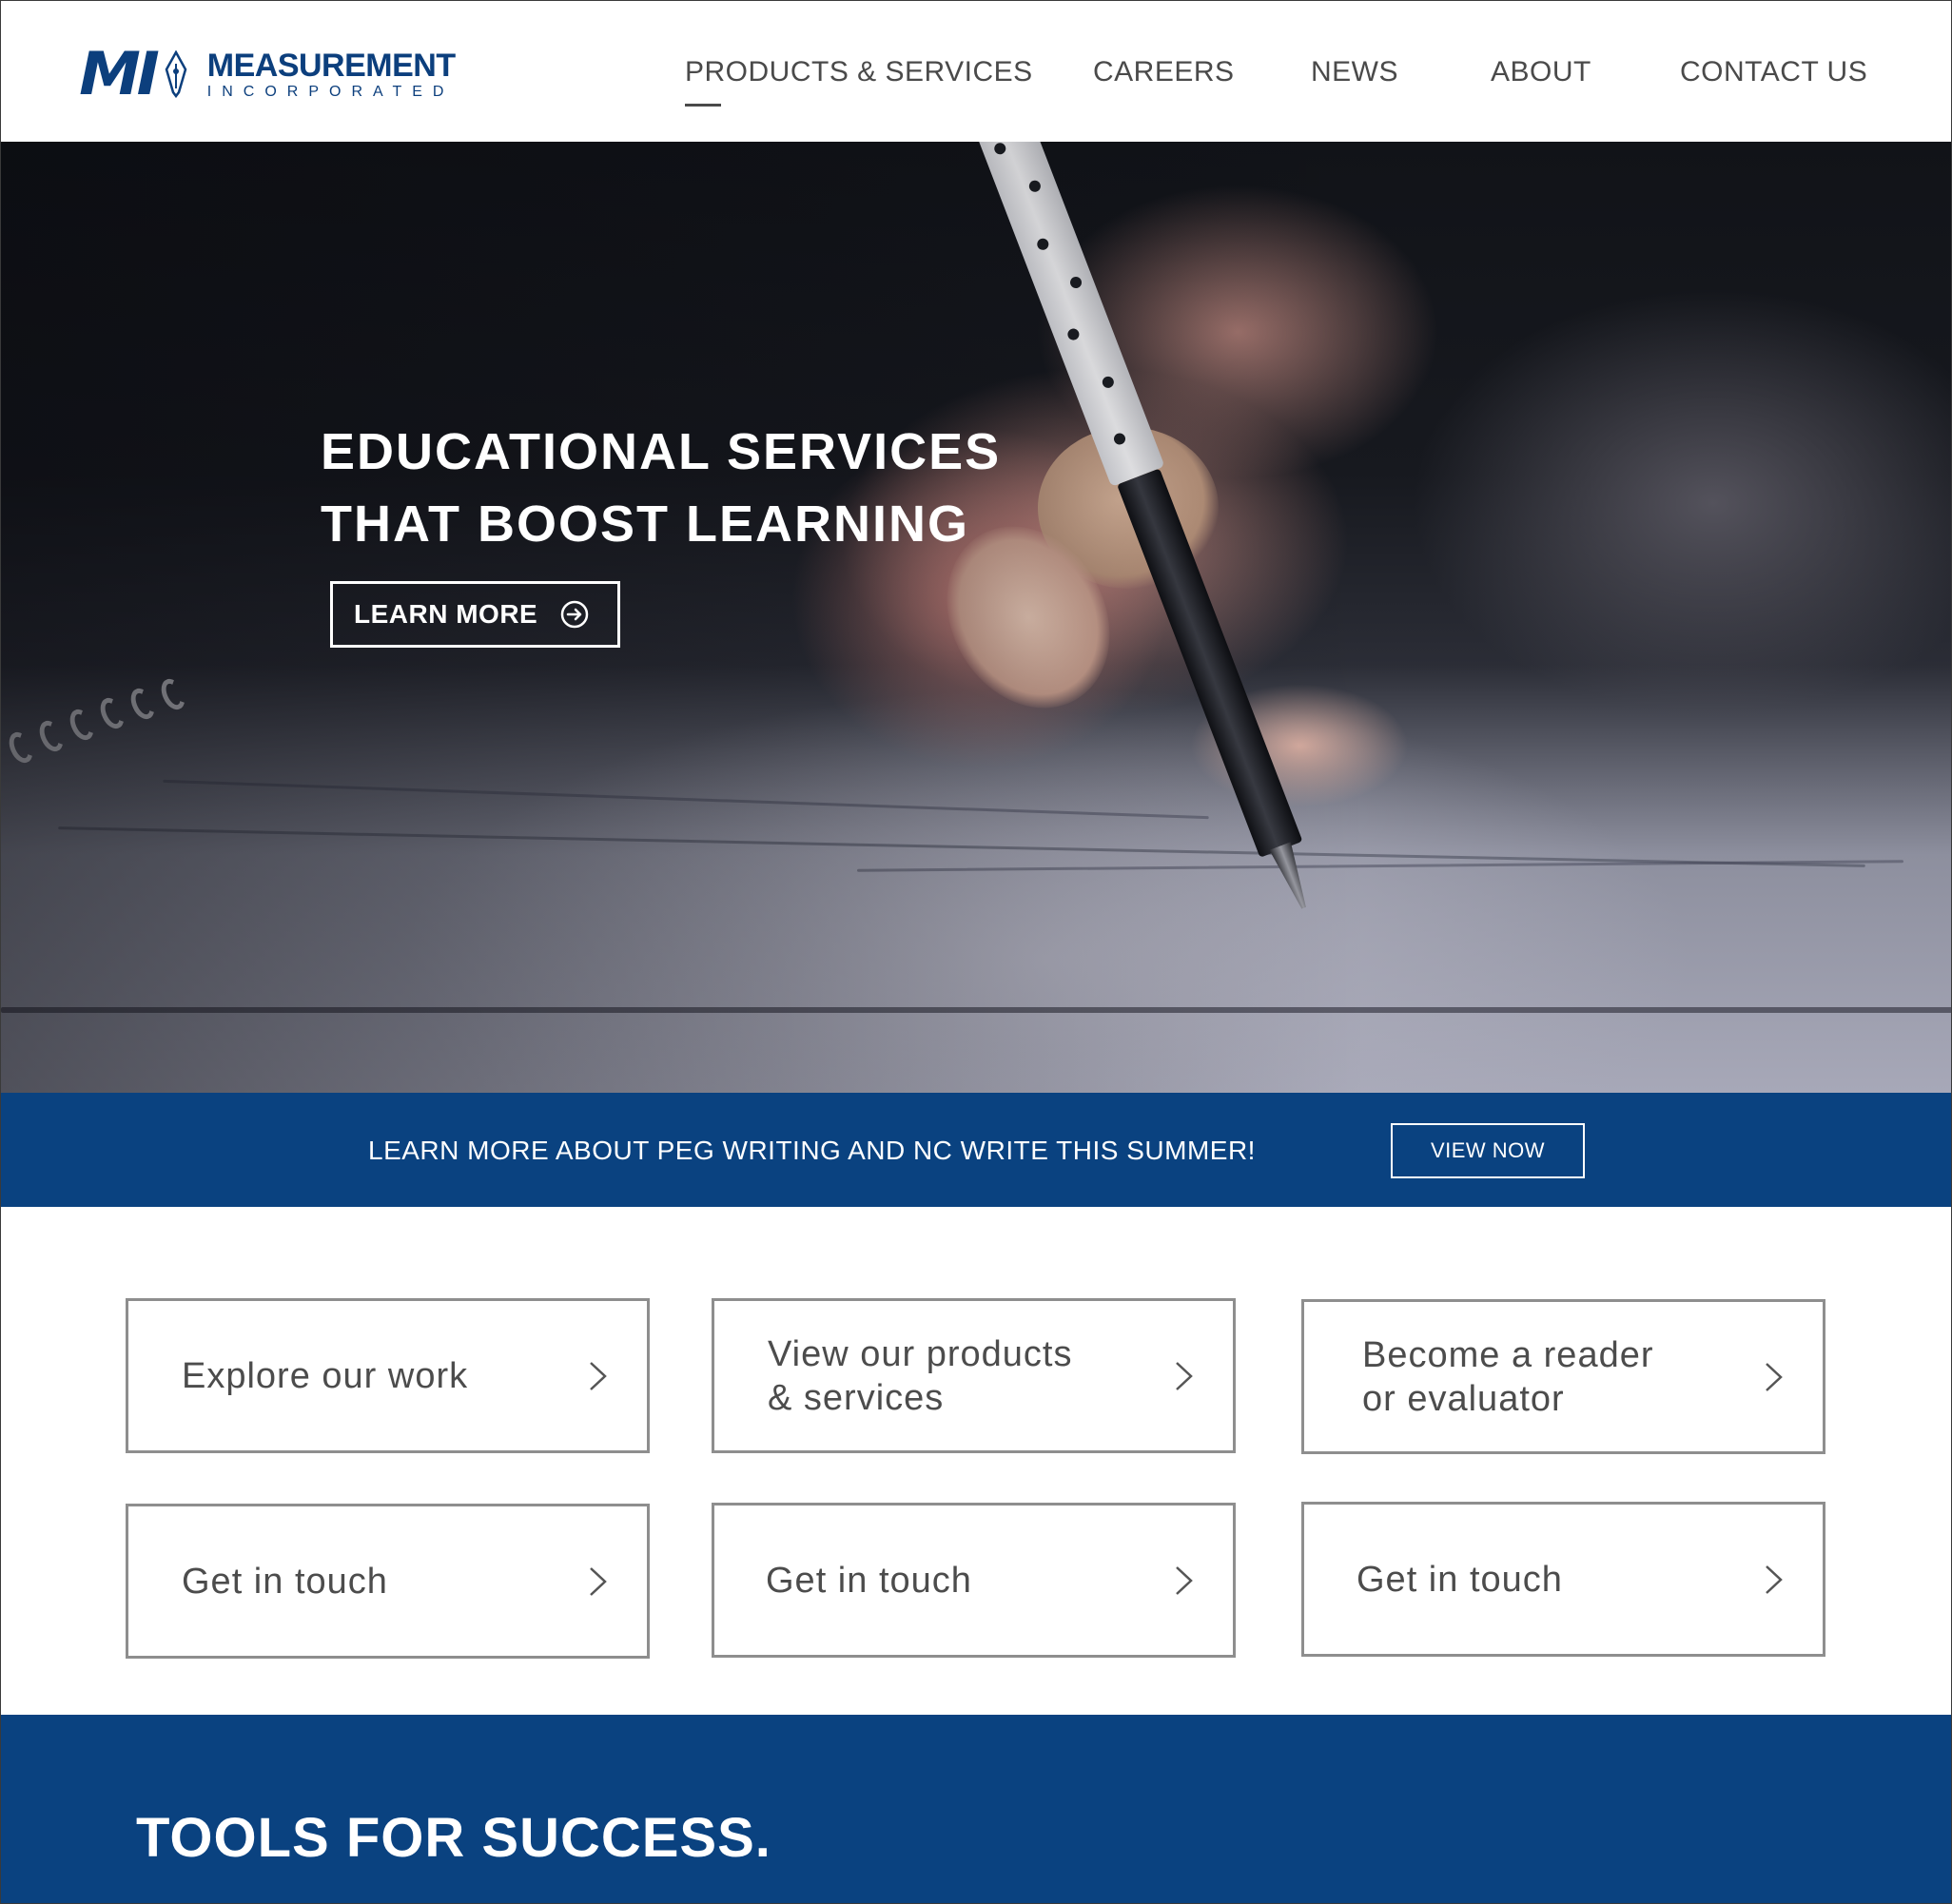 The height and width of the screenshot is (1904, 1952). I want to click on view-now-label: VIEW NOW, so click(1488, 1150).